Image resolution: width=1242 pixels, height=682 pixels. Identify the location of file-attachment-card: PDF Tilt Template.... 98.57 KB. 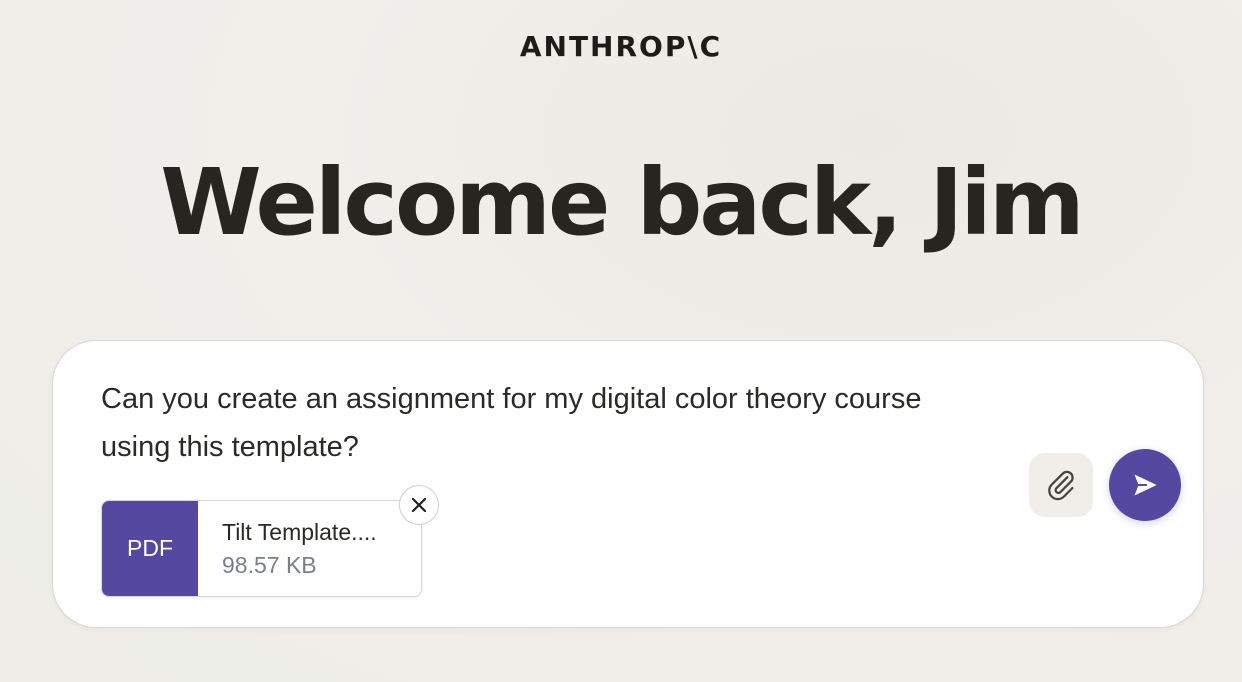
(270, 541).